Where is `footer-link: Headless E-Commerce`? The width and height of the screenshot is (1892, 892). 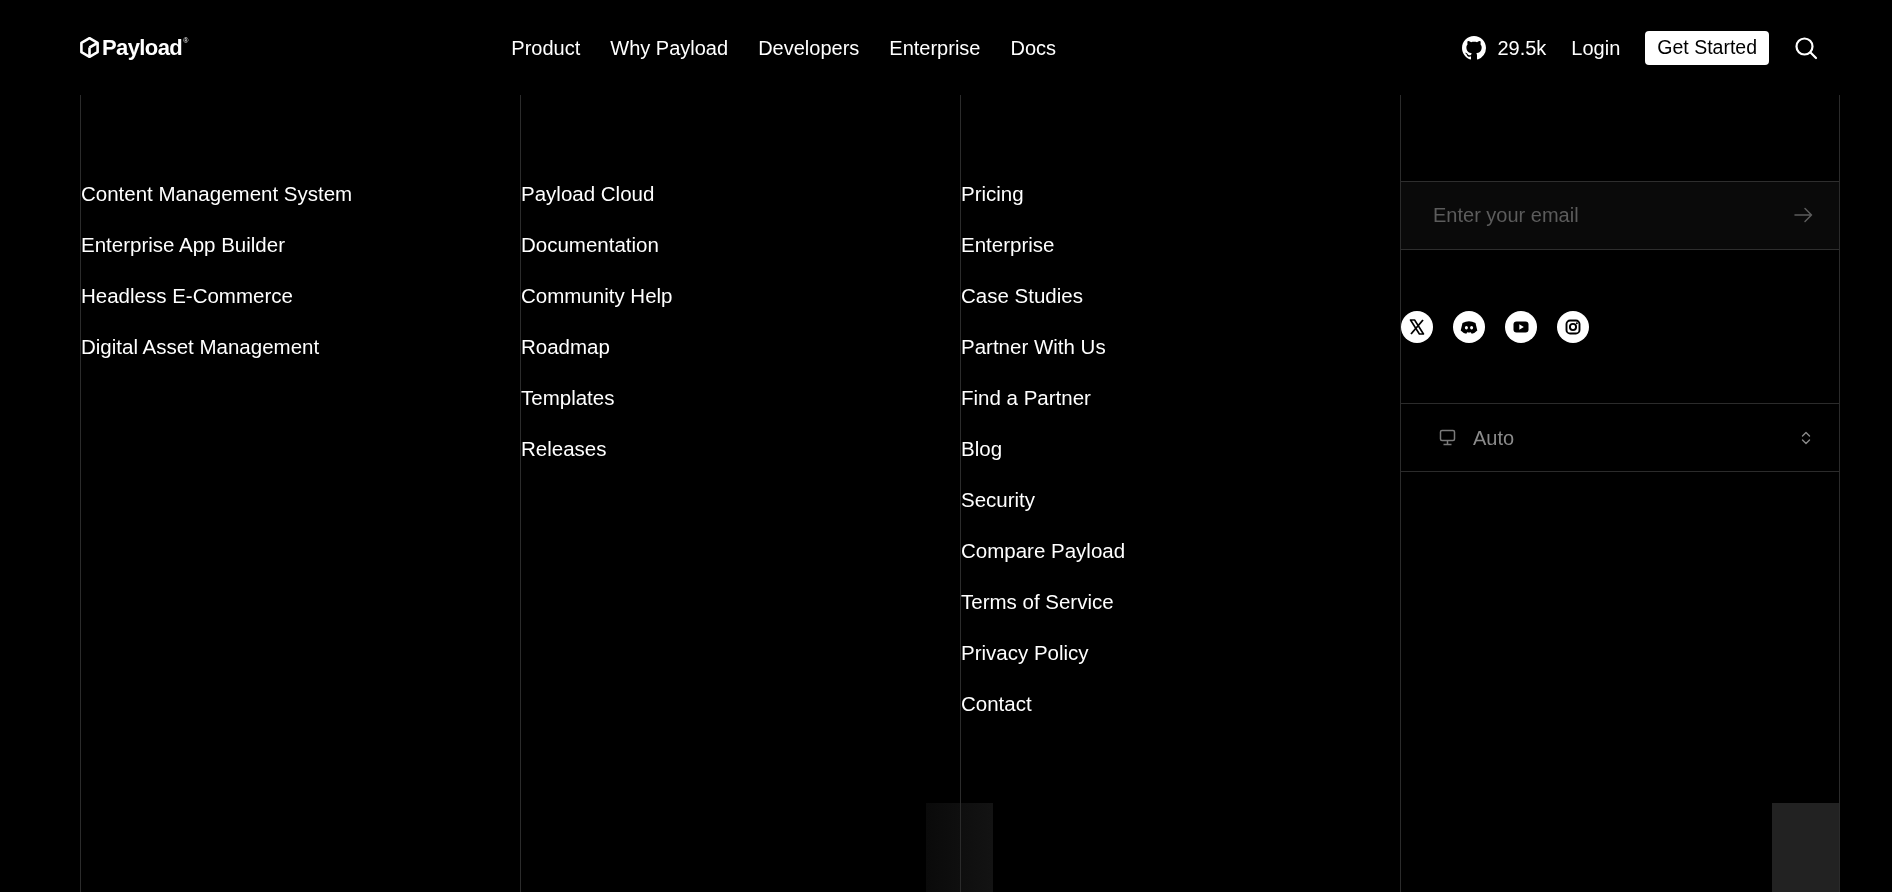
footer-link: Headless E-Commerce is located at coordinates (187, 295).